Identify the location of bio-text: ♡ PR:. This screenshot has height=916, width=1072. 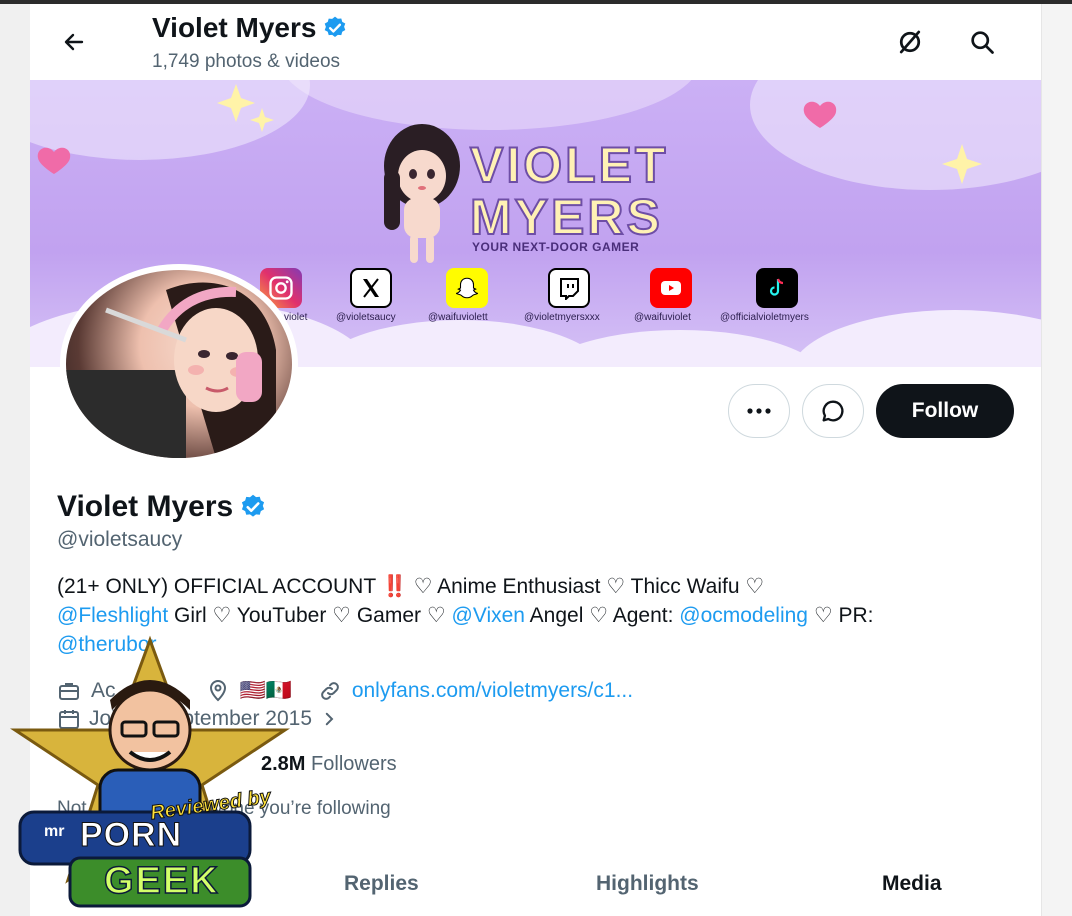
(840, 615).